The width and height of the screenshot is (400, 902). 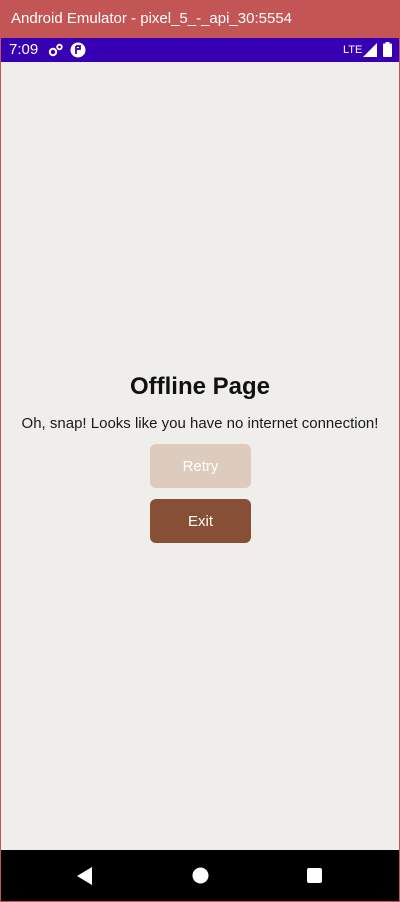 I want to click on back-icon, so click(x=85, y=876).